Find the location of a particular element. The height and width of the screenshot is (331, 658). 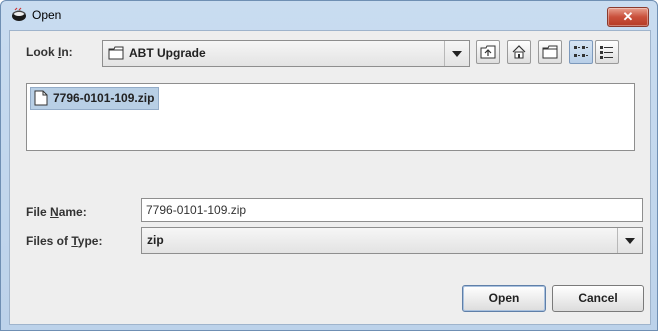

close-button: ✕ is located at coordinates (628, 17).